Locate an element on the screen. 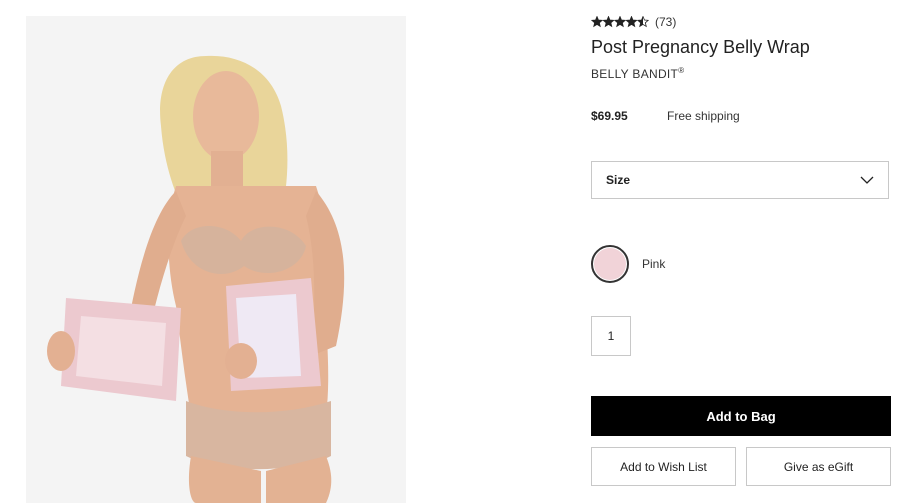 This screenshot has height=503, width=910. size-dropdown: Size is located at coordinates (740, 180).